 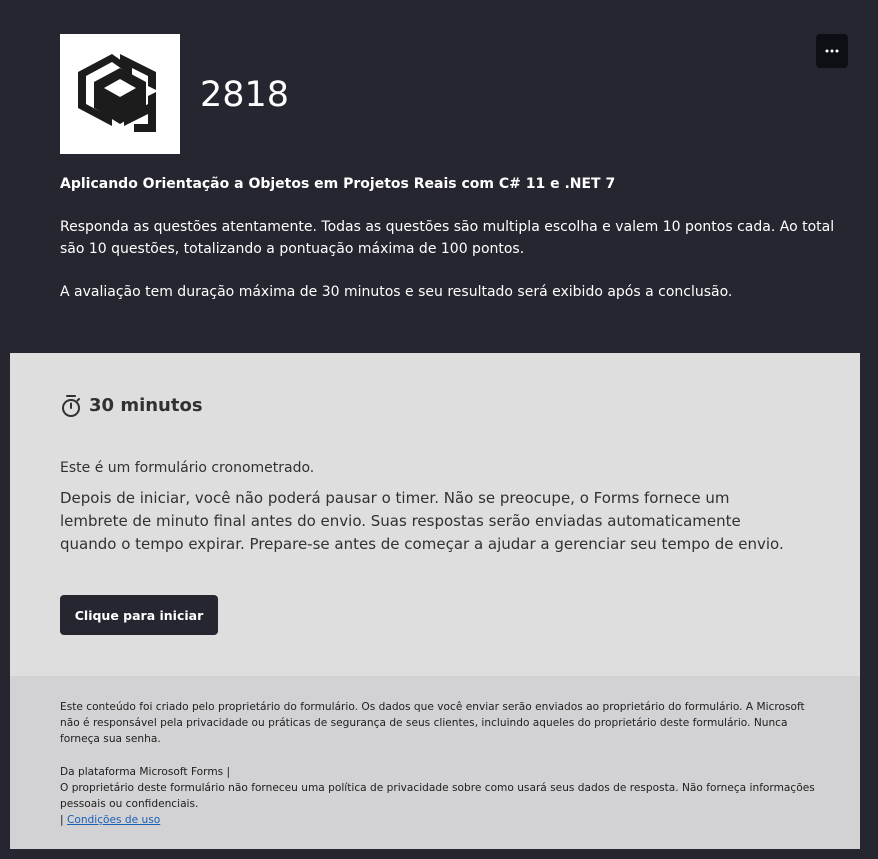 I want to click on more-options-button, so click(x=832, y=51).